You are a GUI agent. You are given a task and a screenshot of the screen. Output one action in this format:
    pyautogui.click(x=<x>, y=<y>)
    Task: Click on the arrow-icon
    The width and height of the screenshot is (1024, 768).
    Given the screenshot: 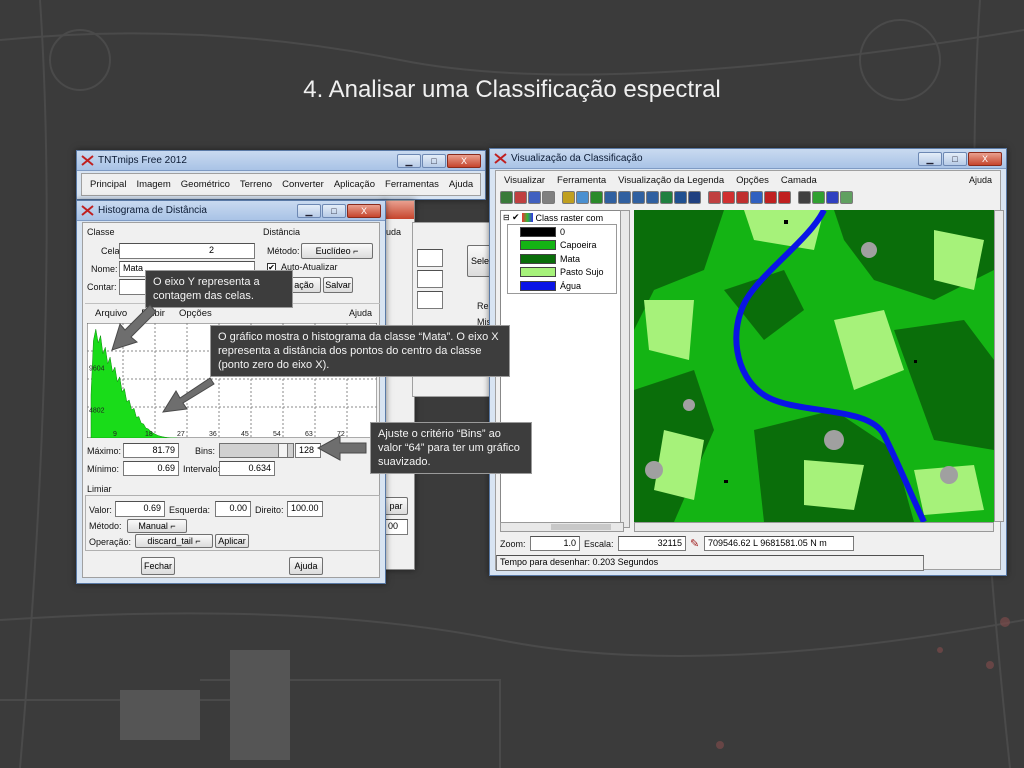 What is the action you would take?
    pyautogui.click(x=239, y=382)
    